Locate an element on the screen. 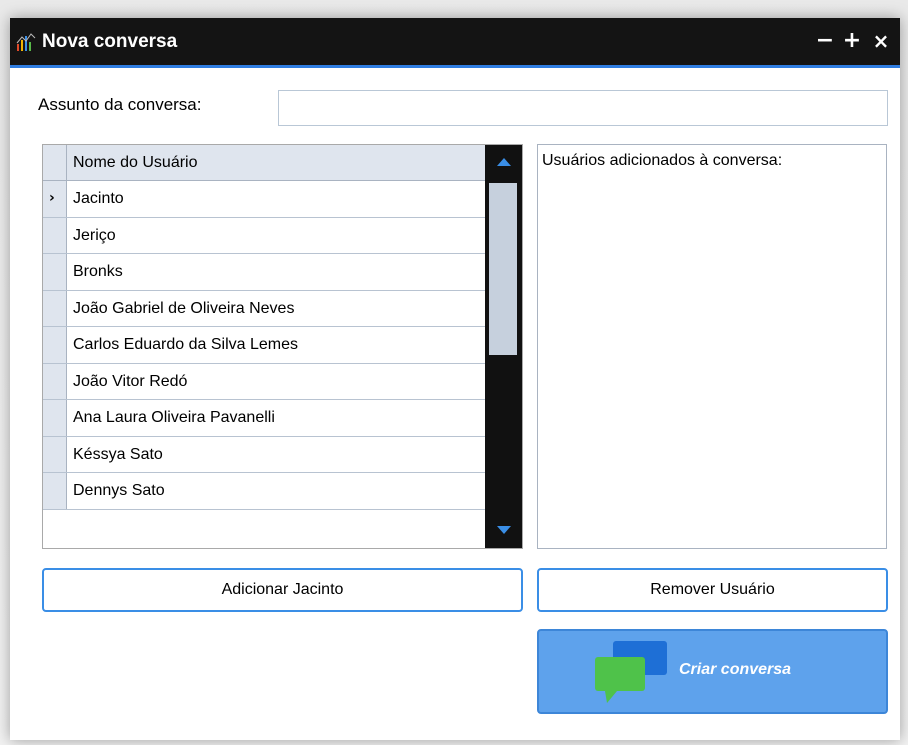  create-conversation-label: Criar conversa is located at coordinates (735, 669).